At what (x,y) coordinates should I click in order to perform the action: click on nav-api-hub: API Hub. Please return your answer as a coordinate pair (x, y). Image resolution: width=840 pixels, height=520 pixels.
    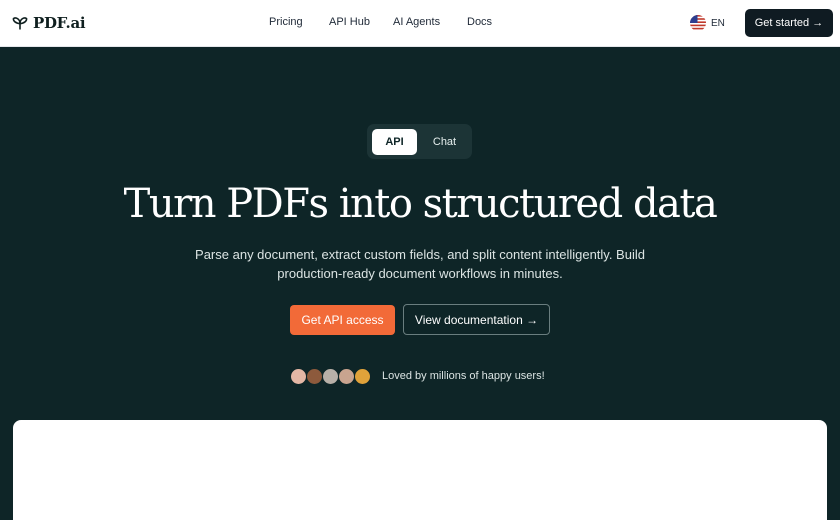
    Looking at the image, I should click on (349, 23).